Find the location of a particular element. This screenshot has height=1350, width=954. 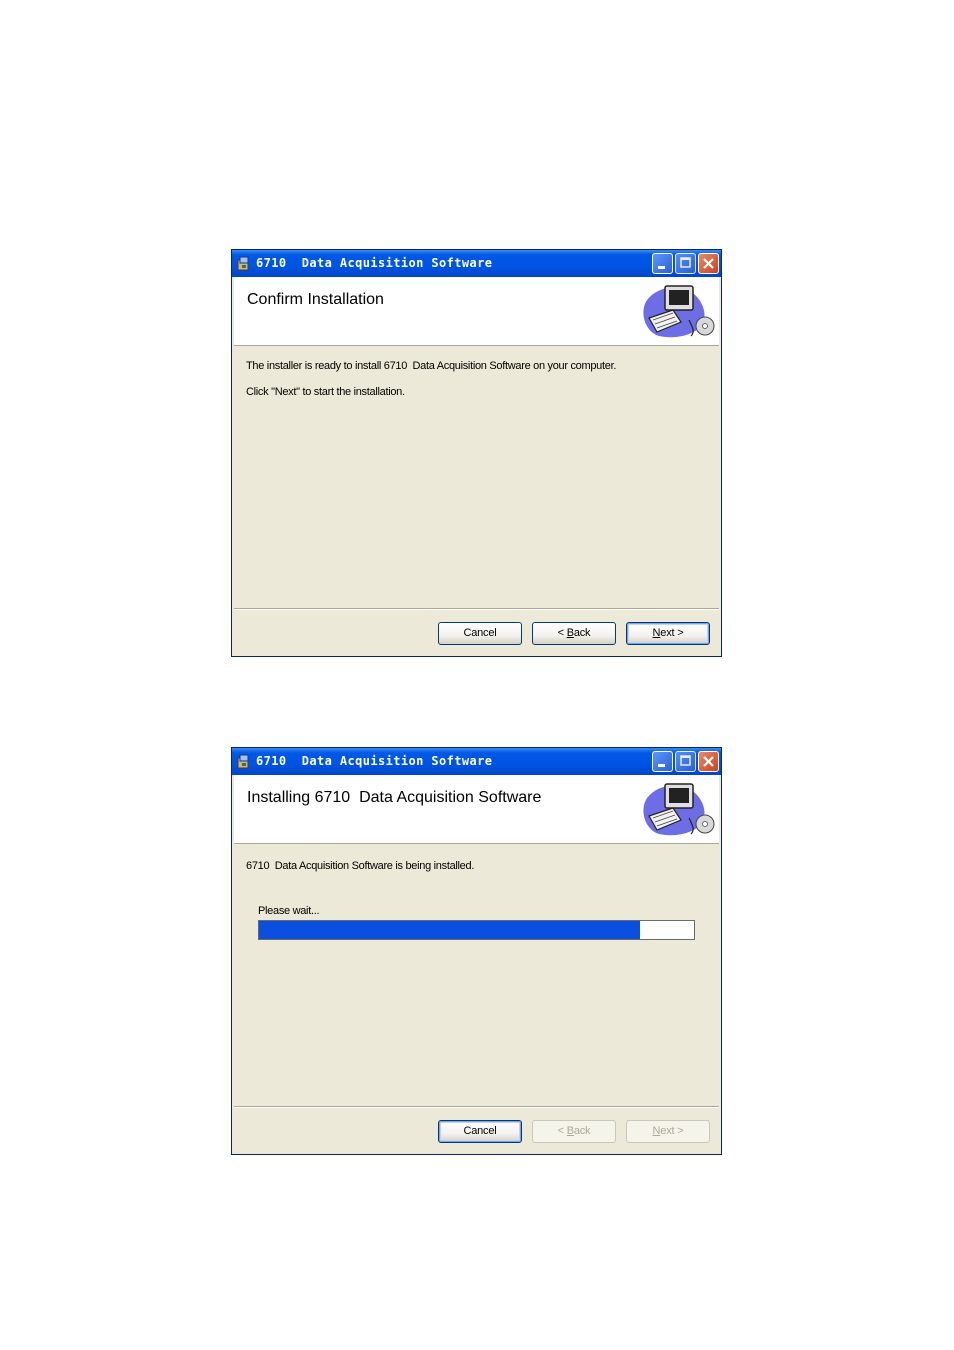

dialog-header: Confirm Installation is located at coordinates (476, 311).